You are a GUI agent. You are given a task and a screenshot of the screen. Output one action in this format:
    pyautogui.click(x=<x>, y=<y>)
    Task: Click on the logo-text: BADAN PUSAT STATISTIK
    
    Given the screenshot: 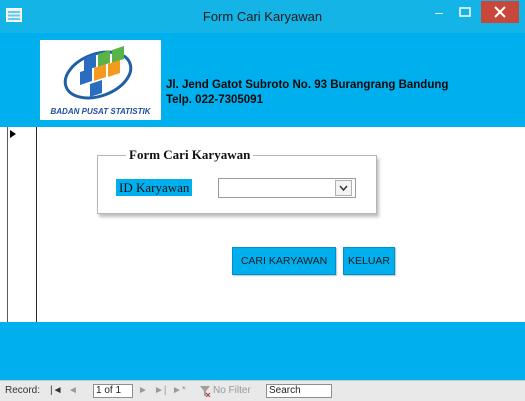 What is the action you would take?
    pyautogui.click(x=101, y=111)
    